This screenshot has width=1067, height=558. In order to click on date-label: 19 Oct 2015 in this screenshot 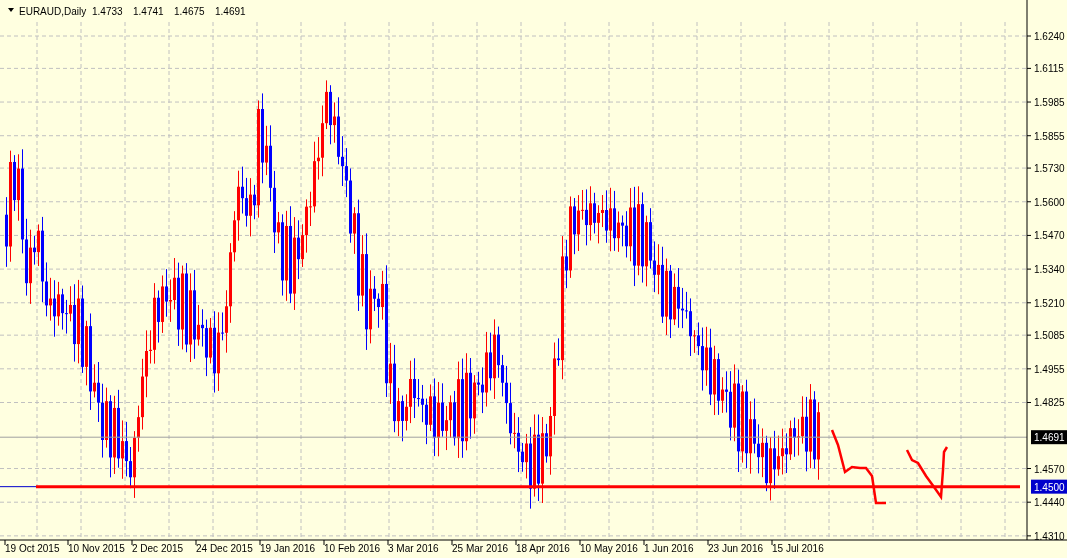, I will do `click(32, 548)`.